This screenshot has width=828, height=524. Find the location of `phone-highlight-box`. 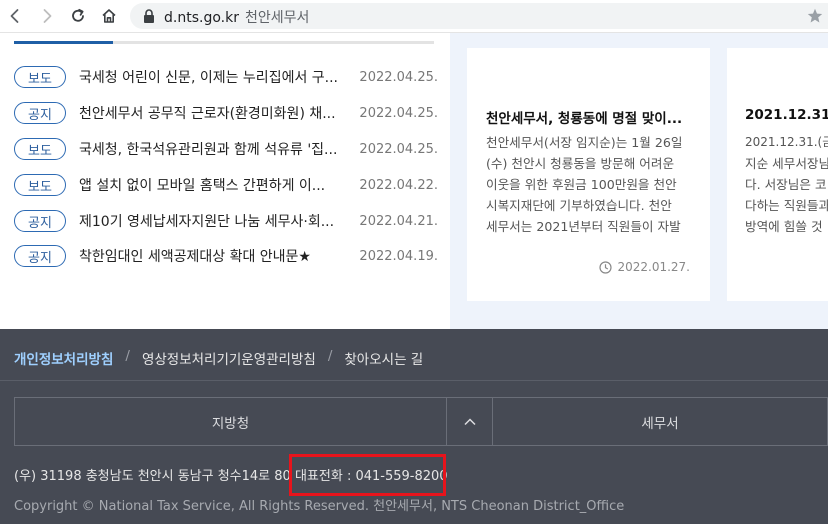

phone-highlight-box is located at coordinates (367, 475).